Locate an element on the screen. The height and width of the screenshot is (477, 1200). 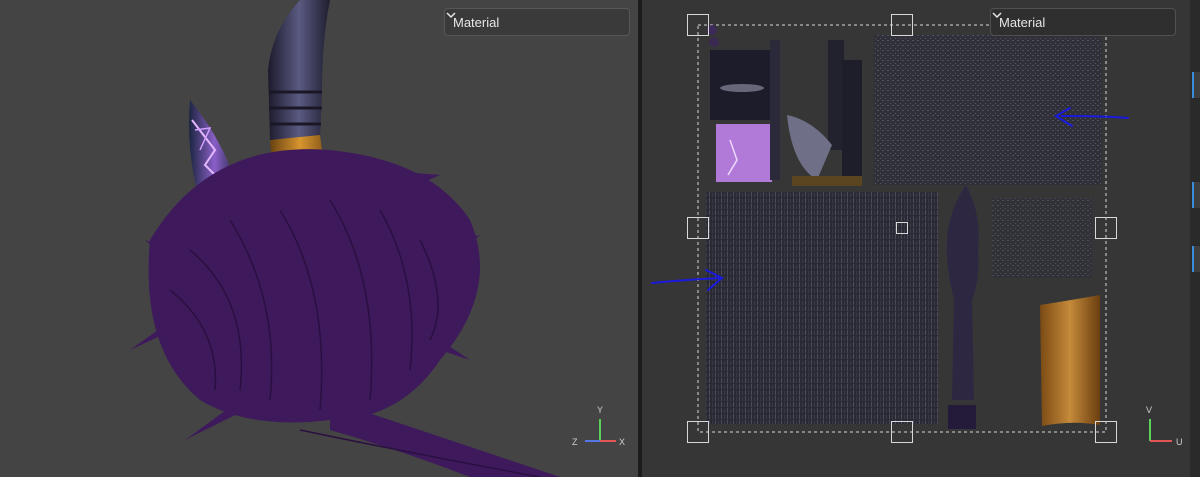
viewport-material-select-value: Material is located at coordinates (476, 22).